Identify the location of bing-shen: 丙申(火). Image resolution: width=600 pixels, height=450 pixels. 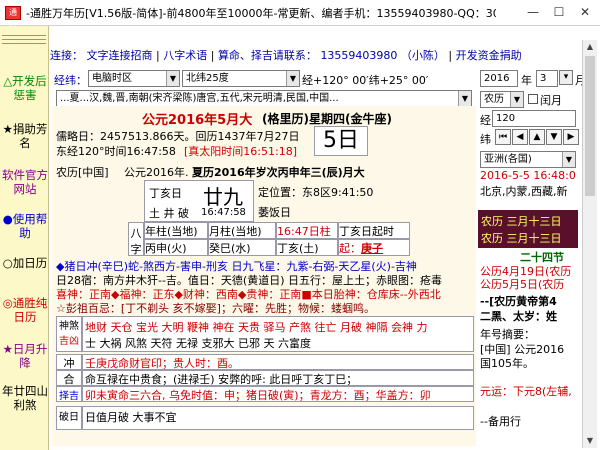
(166, 248).